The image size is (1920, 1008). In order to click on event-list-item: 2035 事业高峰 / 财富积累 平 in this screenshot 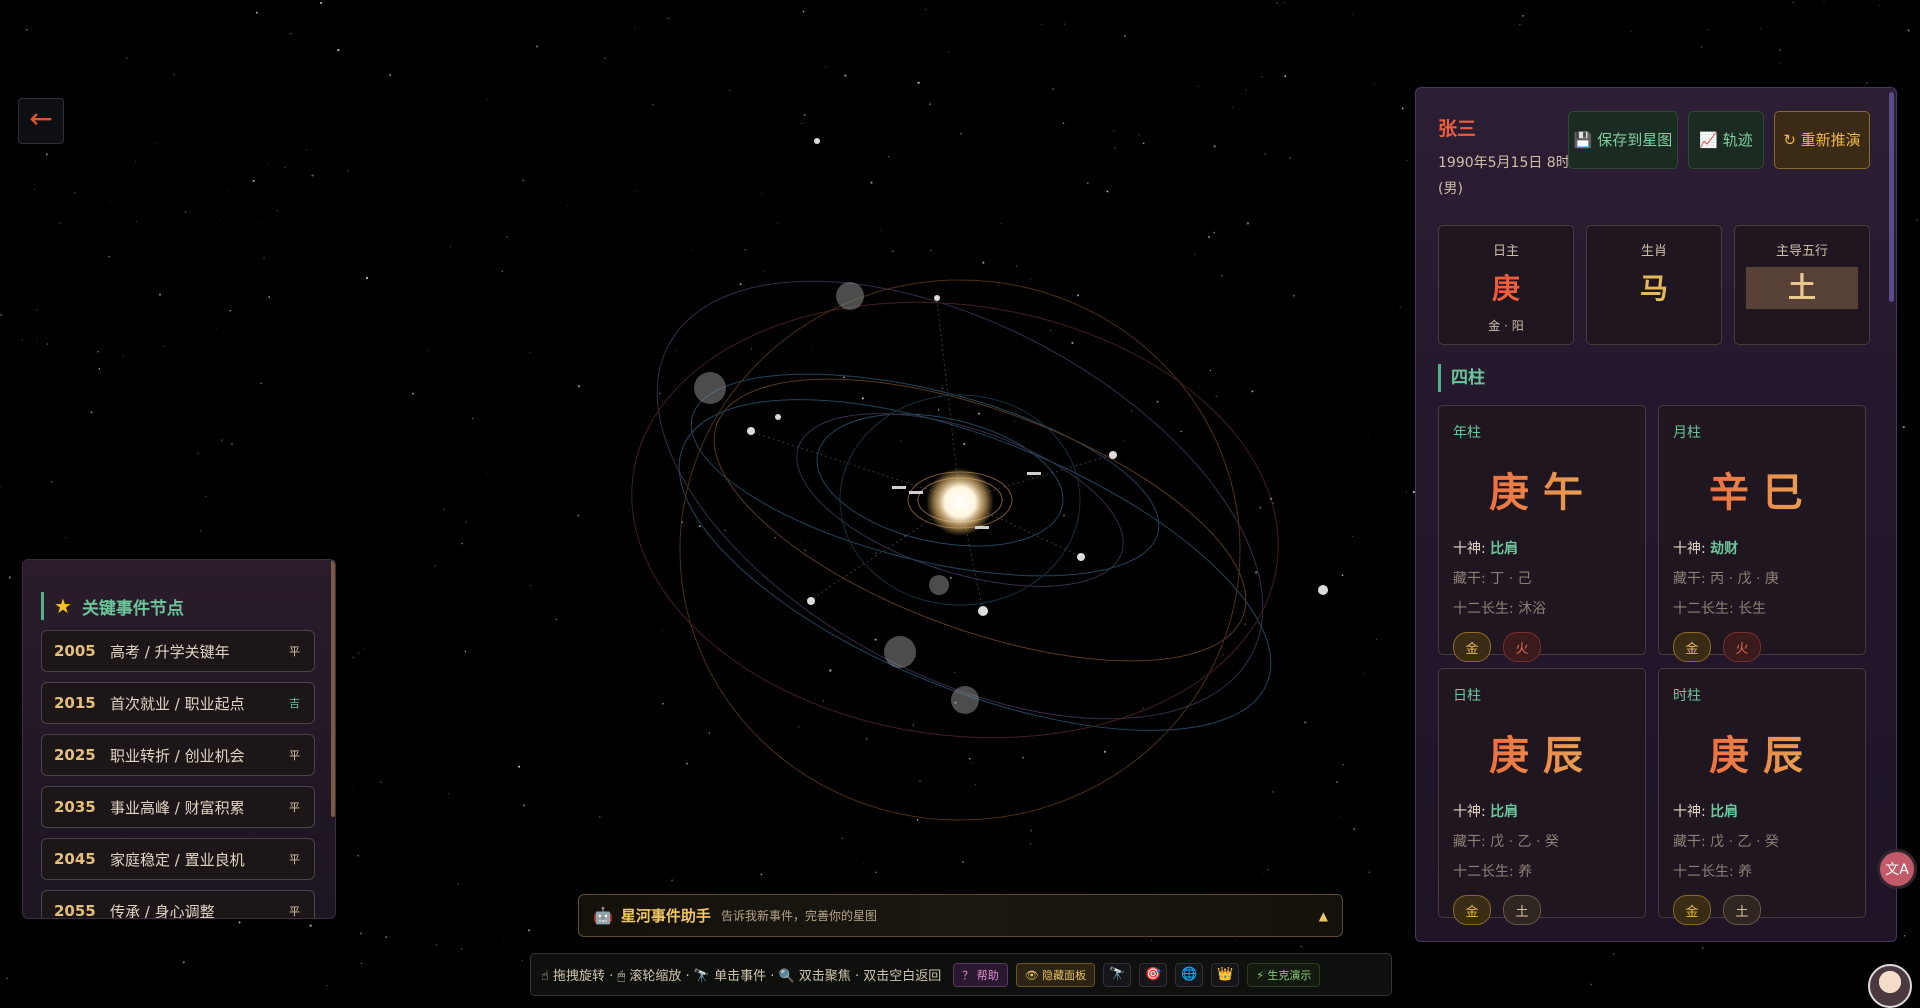, I will do `click(178, 807)`.